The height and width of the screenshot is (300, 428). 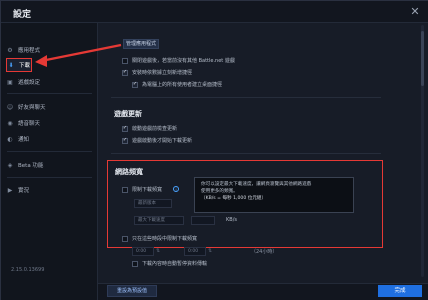 I want to click on sidebar-item-apps: ⚙ 應用程式, so click(x=50, y=50).